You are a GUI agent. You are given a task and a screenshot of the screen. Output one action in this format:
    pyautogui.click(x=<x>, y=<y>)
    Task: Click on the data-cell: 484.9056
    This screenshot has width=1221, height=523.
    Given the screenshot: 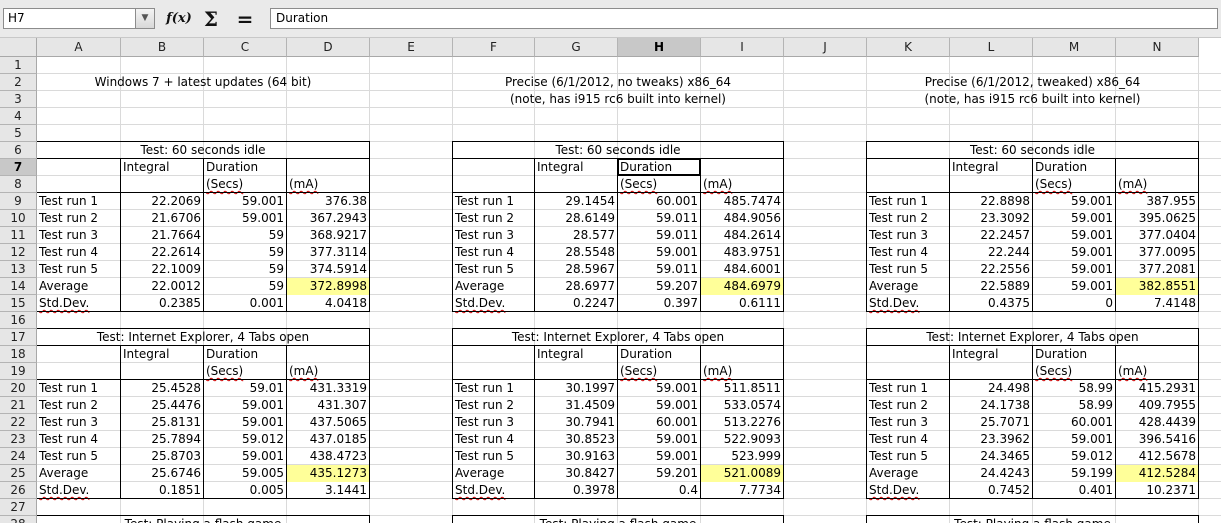 What is the action you would take?
    pyautogui.click(x=752, y=218)
    